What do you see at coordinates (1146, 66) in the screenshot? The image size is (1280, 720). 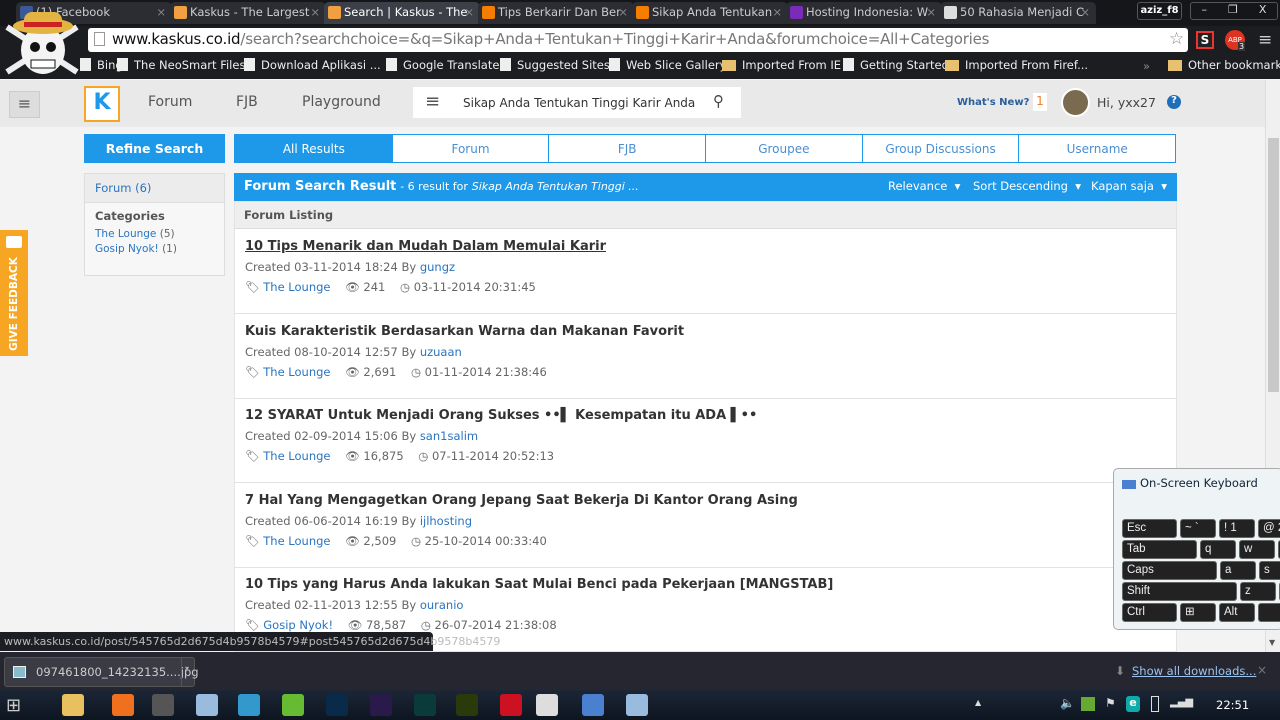 I see `more-bookmarks-chevron-icon: »` at bounding box center [1146, 66].